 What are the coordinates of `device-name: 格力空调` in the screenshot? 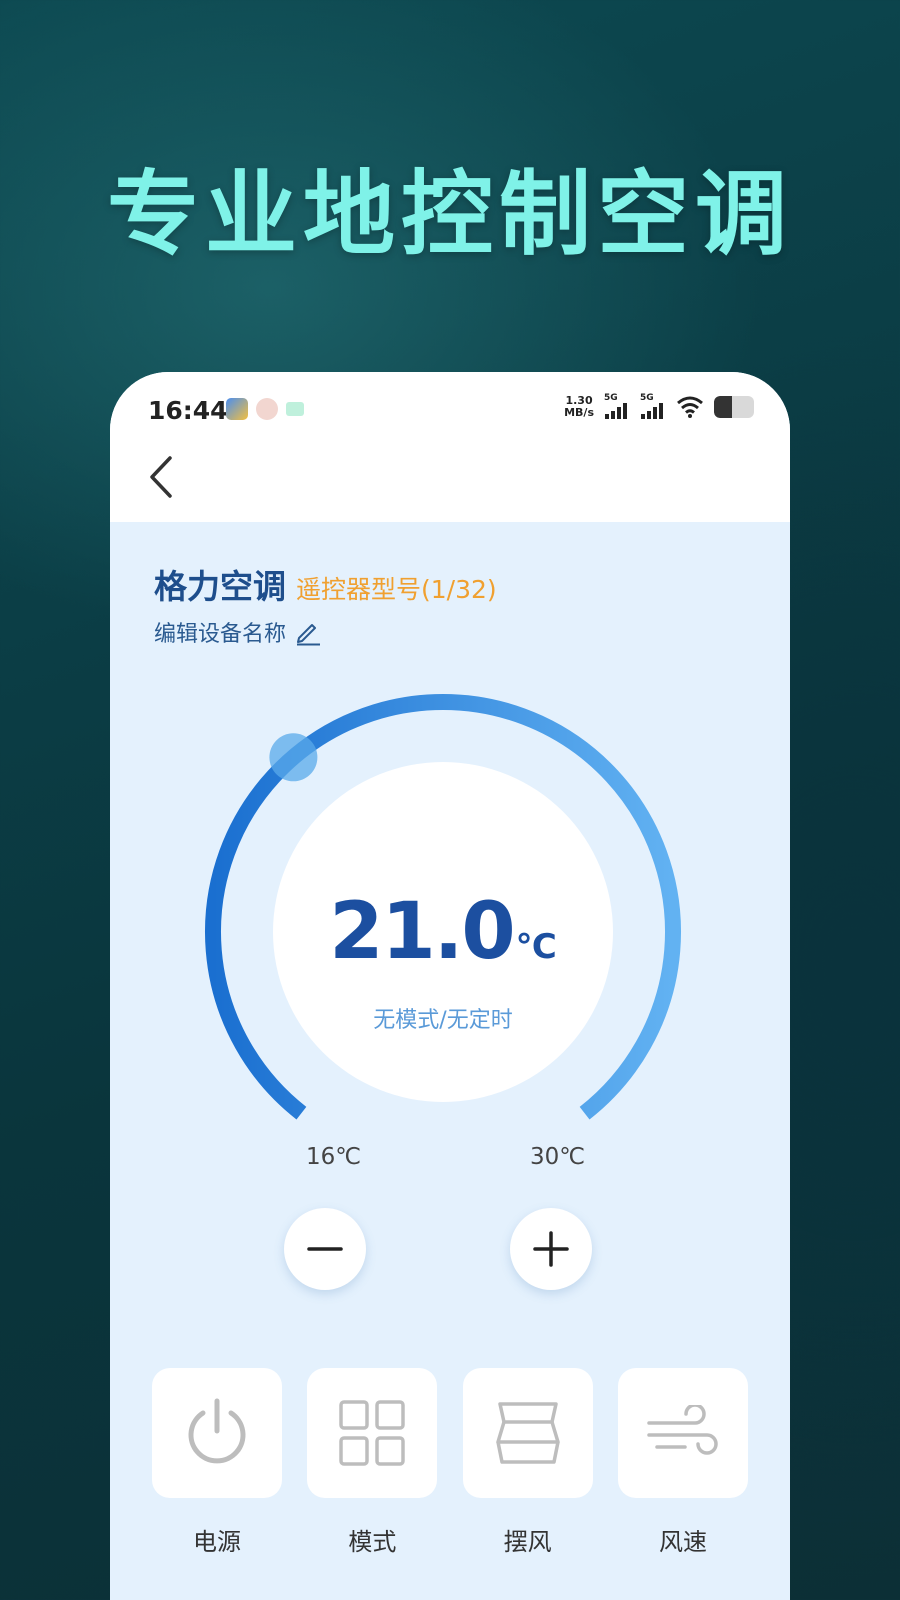 It's located at (220, 586).